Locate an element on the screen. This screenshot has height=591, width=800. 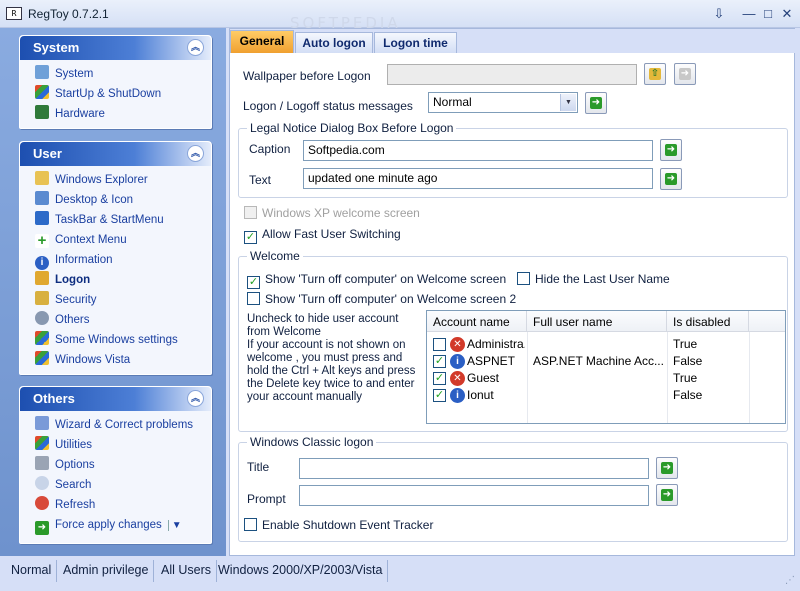
table-row: ✕ Administra... True is located at coordinates (606, 344).